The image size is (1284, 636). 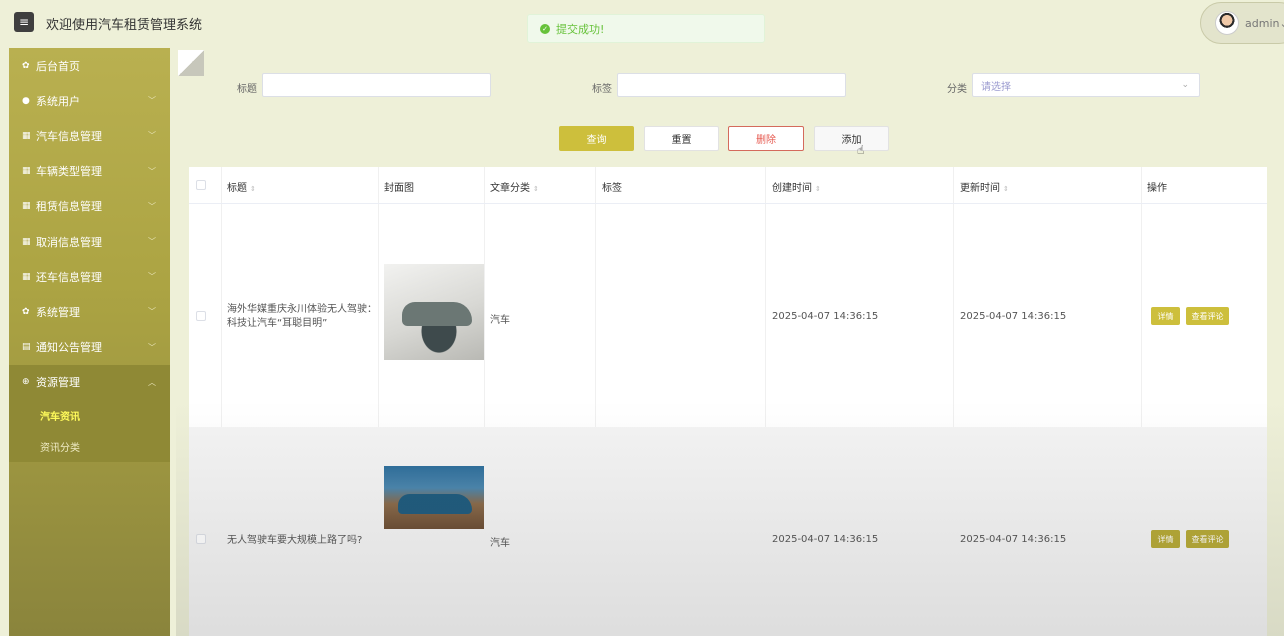 I want to click on sidebar-item-car-info: ▦ 汽车信息管理 ﹀, so click(x=89, y=135).